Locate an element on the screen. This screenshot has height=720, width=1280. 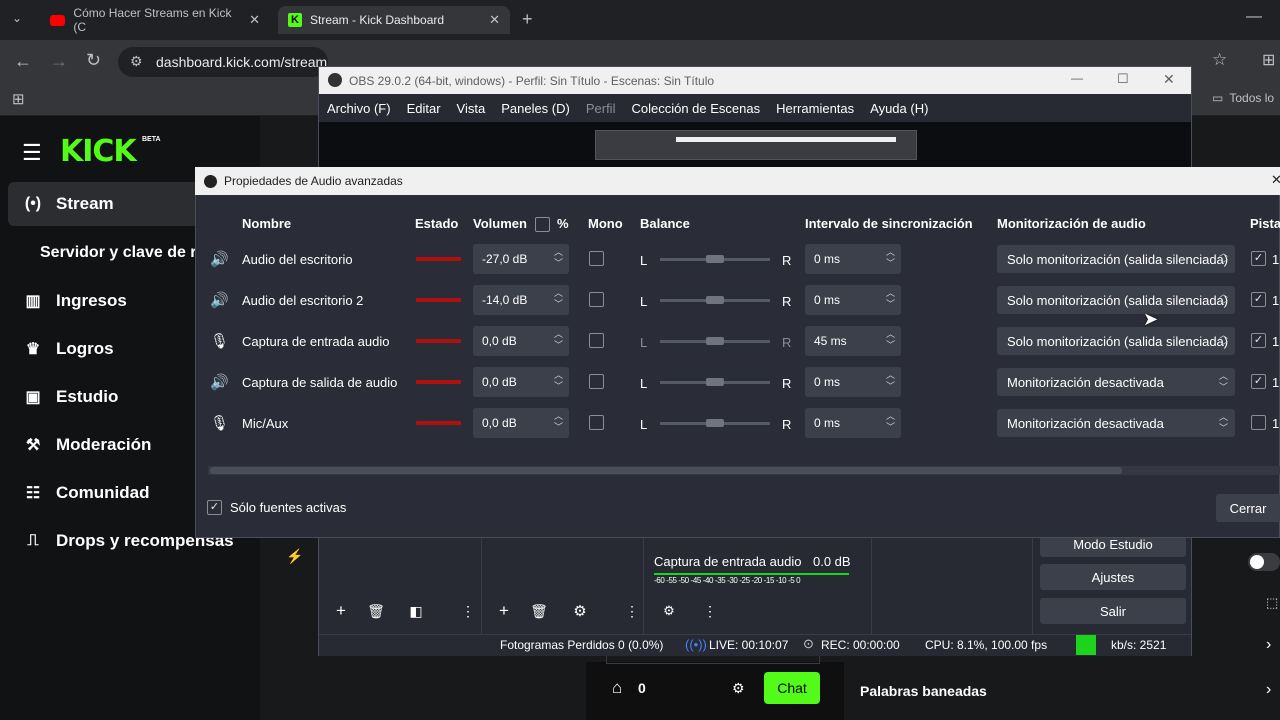
tab-youtube: Cómo Hacer Streams en Kick (C ✕ is located at coordinates (155, 20).